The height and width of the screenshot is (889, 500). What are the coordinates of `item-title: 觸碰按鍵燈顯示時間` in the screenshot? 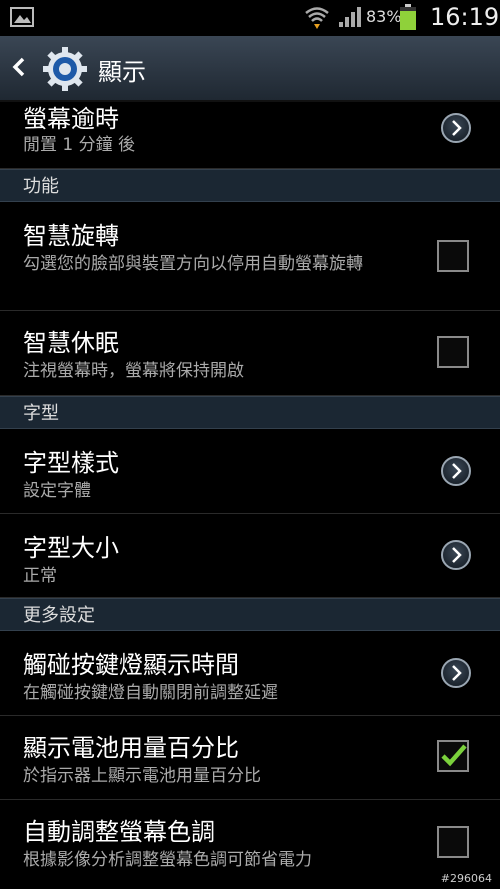 It's located at (131, 665).